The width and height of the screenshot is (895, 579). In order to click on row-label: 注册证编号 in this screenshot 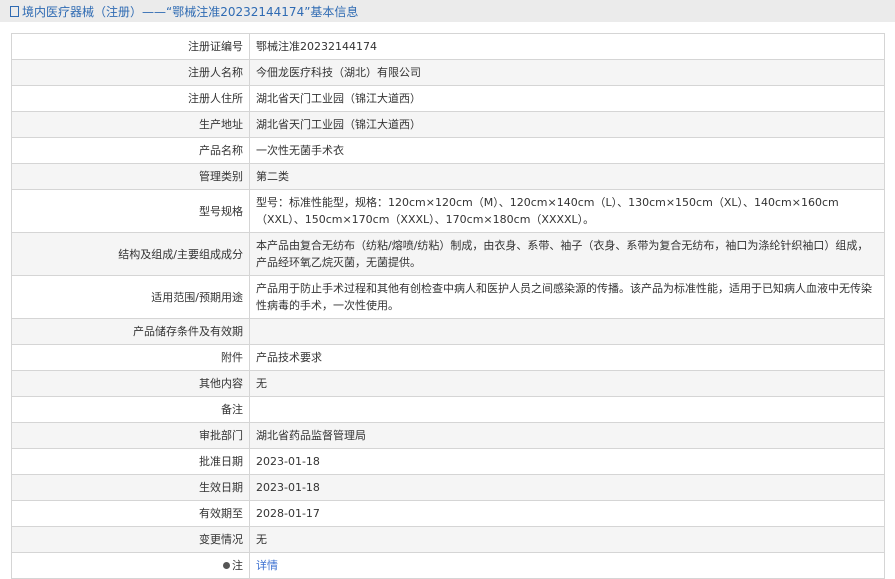, I will do `click(130, 46)`.